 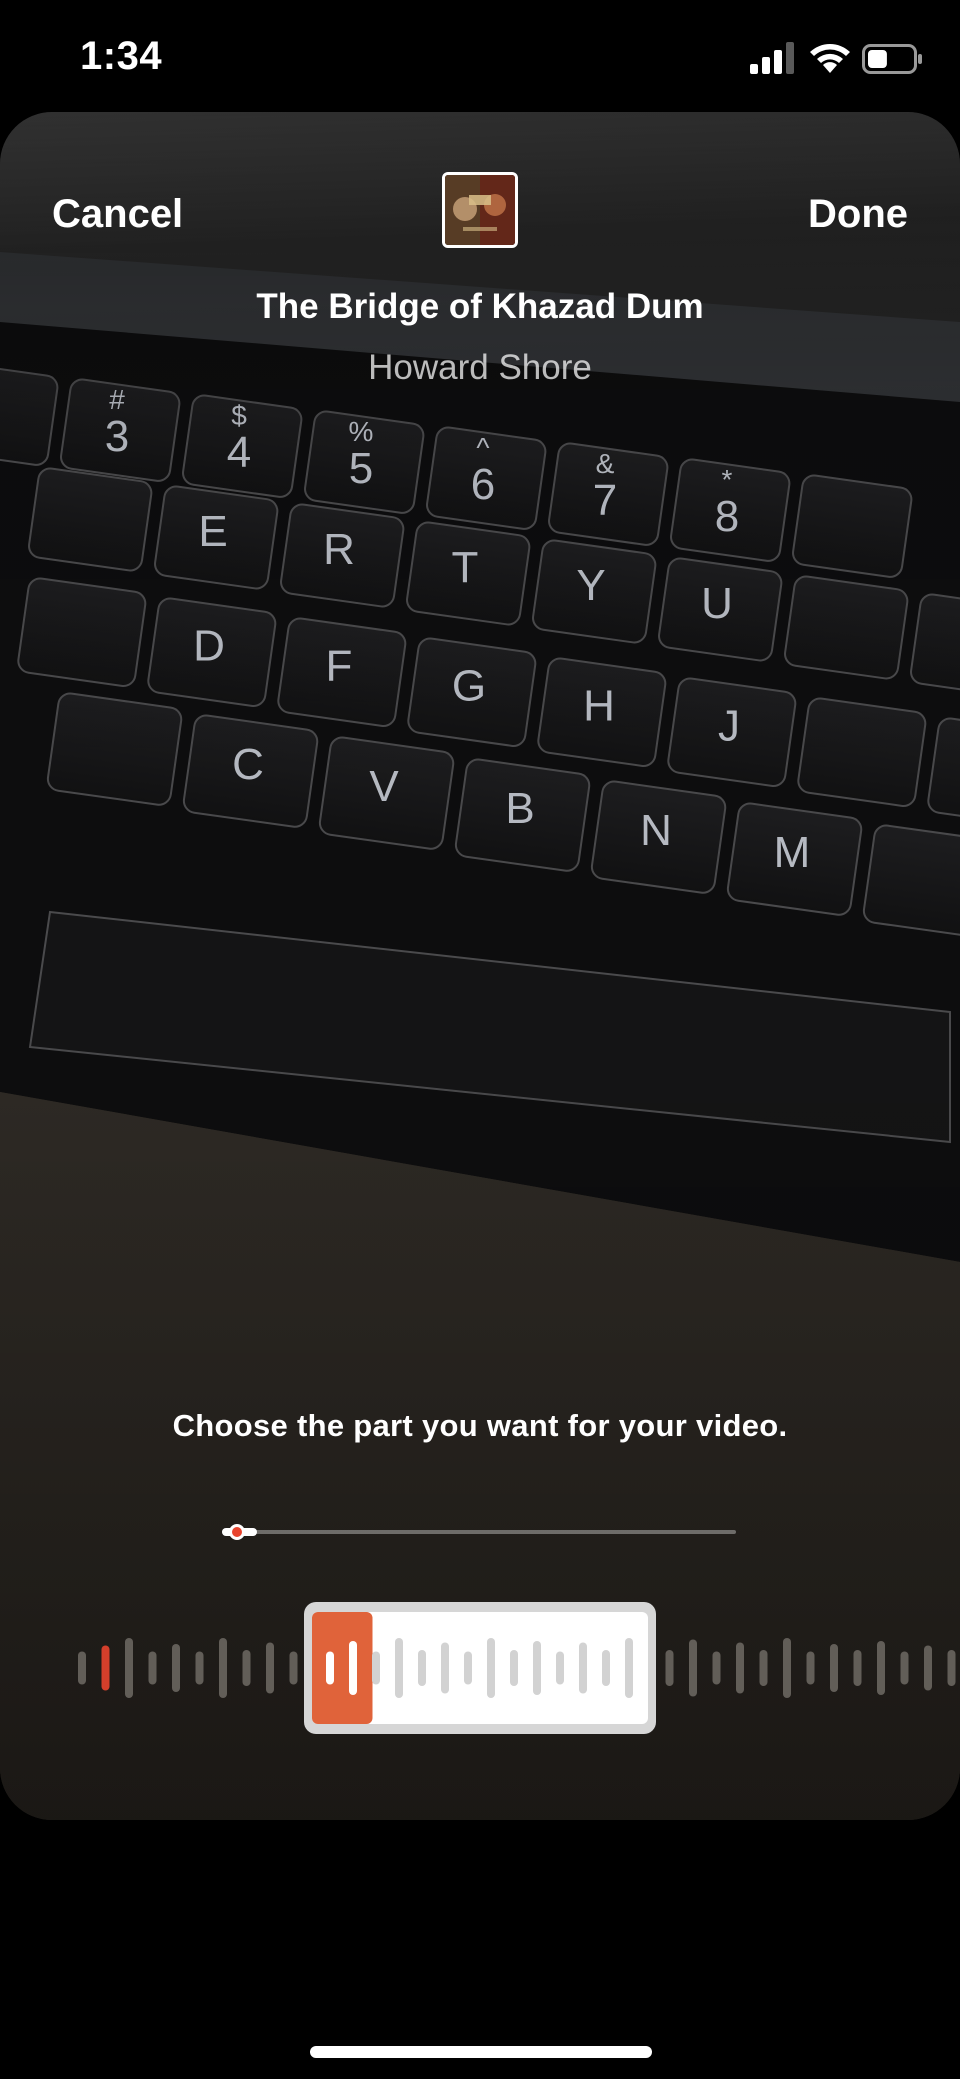 I want to click on album-art, so click(x=480, y=210).